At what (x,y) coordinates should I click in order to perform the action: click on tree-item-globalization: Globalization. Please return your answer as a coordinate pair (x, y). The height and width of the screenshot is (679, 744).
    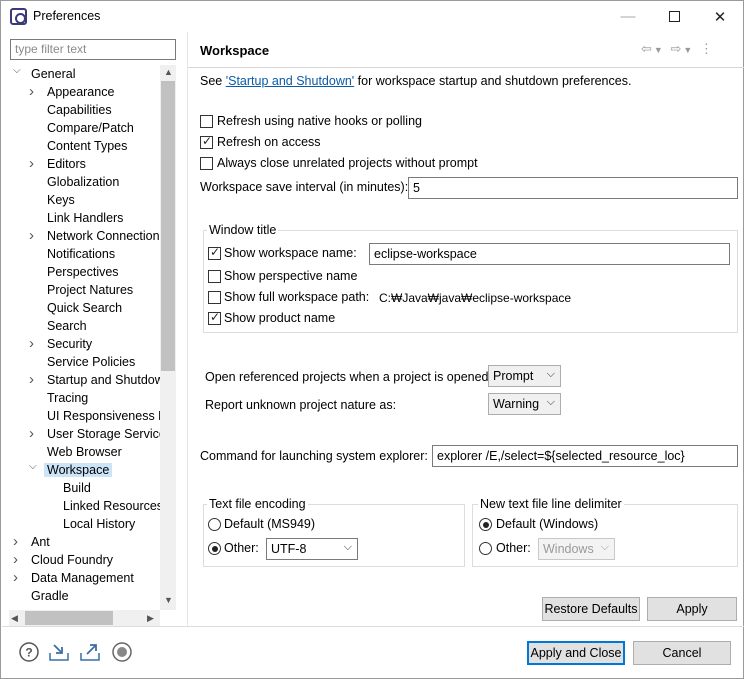
    Looking at the image, I should click on (83, 182).